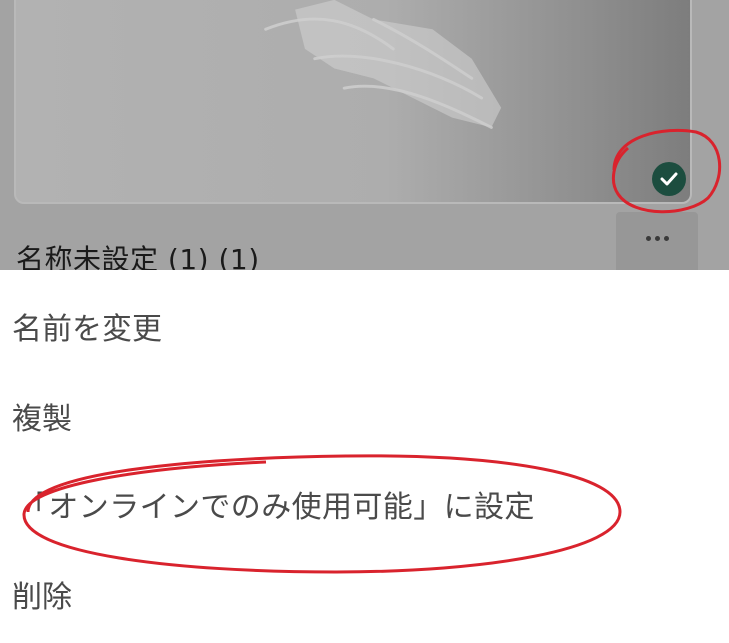  Describe the element at coordinates (87, 326) in the screenshot. I see `menu-item-rename: 名前を変更` at that location.